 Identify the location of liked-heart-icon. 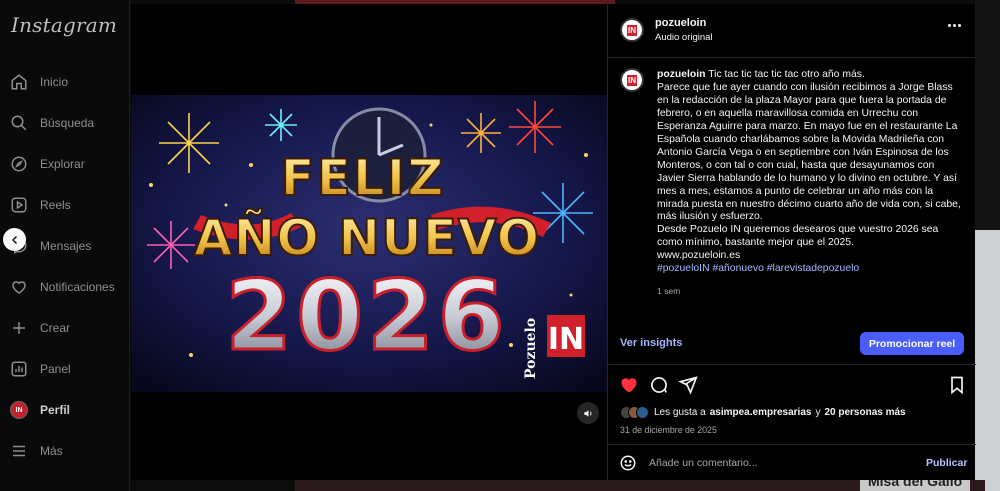
(629, 385).